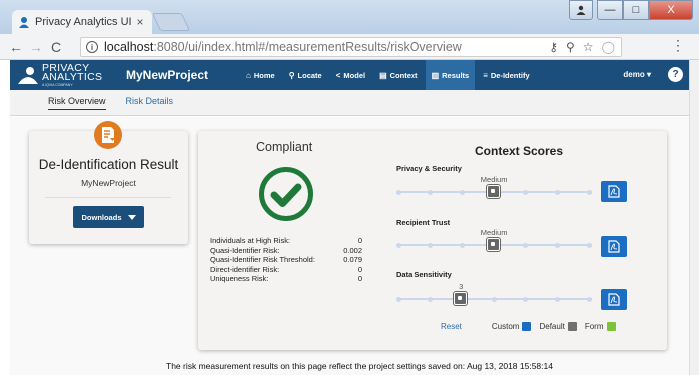  I want to click on deid-result-title: De-Identification Result, so click(108, 164).